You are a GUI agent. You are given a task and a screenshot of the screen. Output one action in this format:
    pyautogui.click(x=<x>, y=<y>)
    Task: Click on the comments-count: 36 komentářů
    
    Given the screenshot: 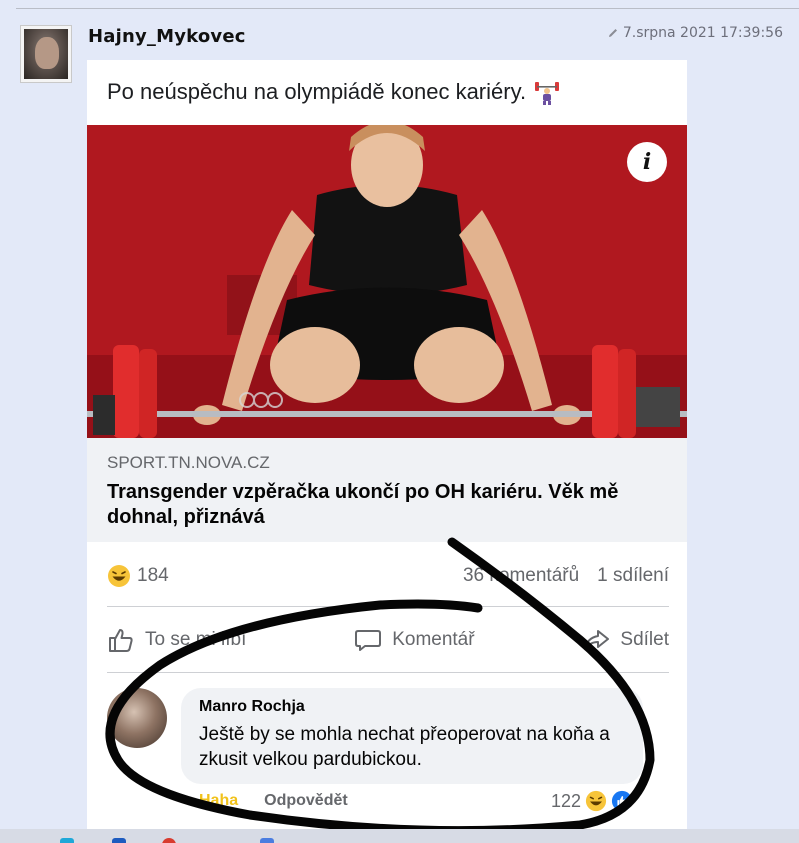 What is the action you would take?
    pyautogui.click(x=521, y=576)
    